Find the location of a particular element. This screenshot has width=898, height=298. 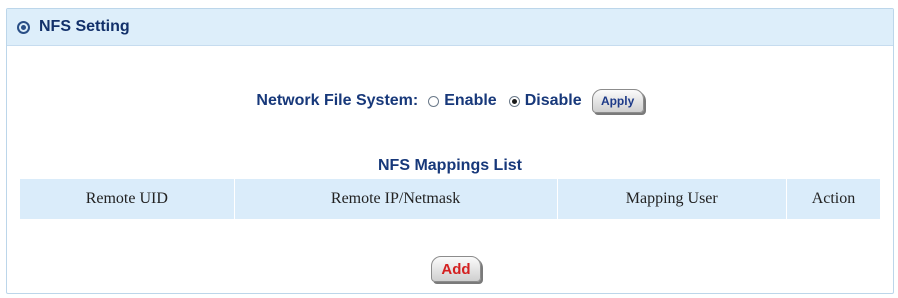

disable-label: Disable is located at coordinates (553, 100).